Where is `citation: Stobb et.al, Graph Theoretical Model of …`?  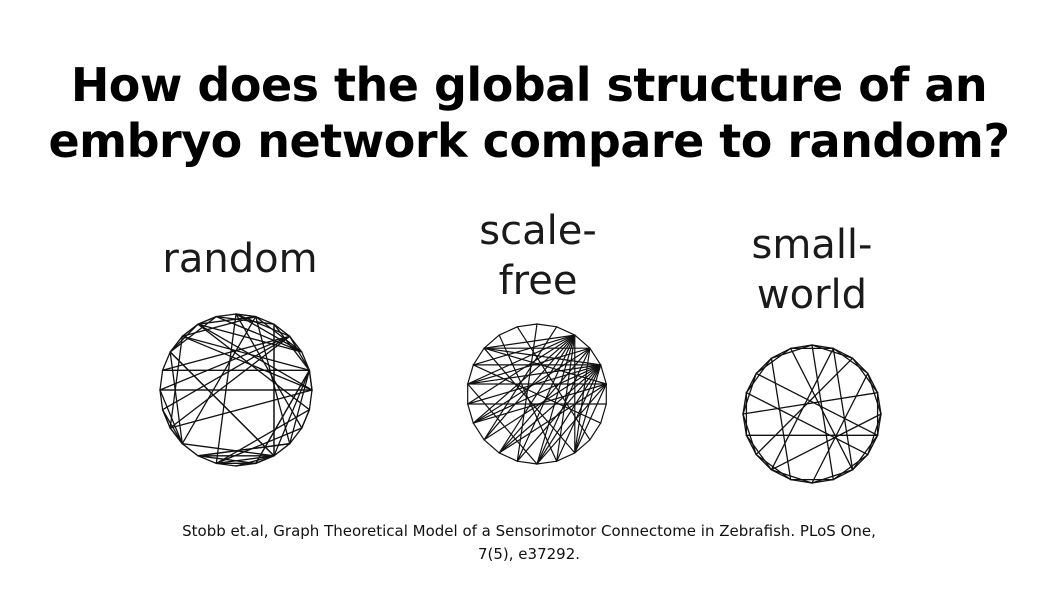 citation: Stobb et.al, Graph Theoretical Model of … is located at coordinates (529, 543).